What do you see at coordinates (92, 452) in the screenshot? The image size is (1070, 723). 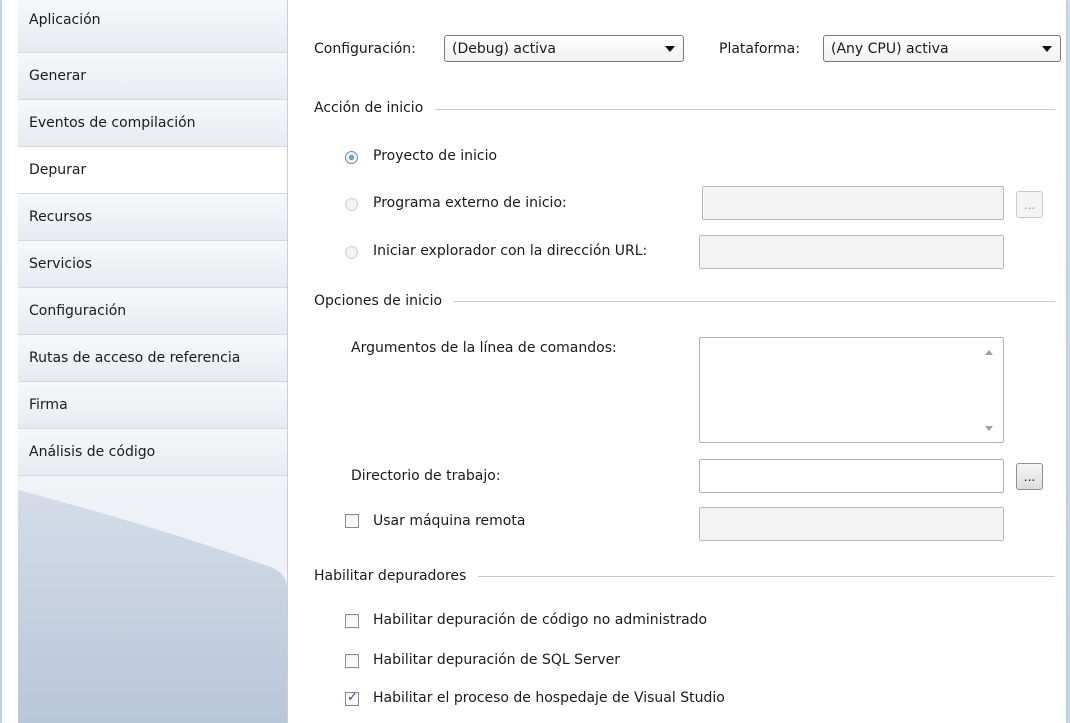 I see `sidebar-item-label: Análisis de código` at bounding box center [92, 452].